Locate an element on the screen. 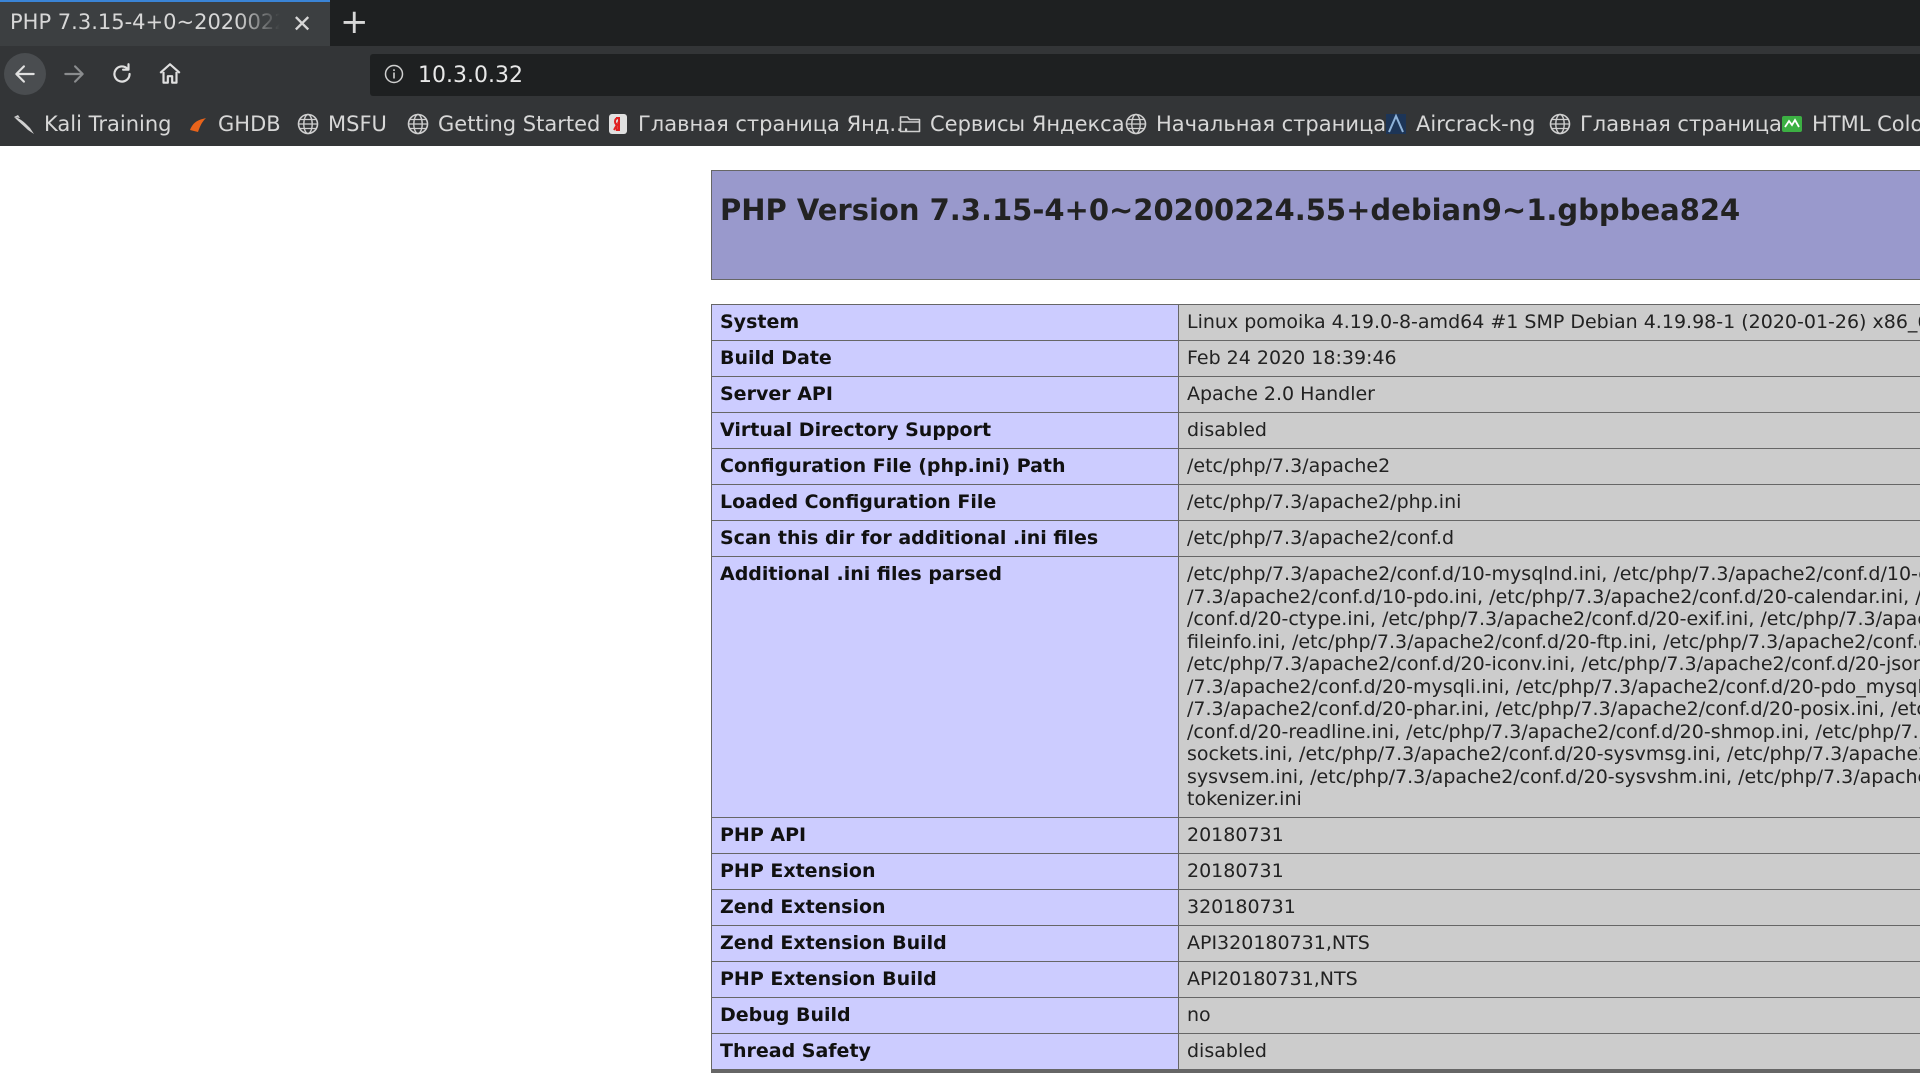  table-row: Build Date Feb 24 2020 18:39:46 is located at coordinates (1315, 358).